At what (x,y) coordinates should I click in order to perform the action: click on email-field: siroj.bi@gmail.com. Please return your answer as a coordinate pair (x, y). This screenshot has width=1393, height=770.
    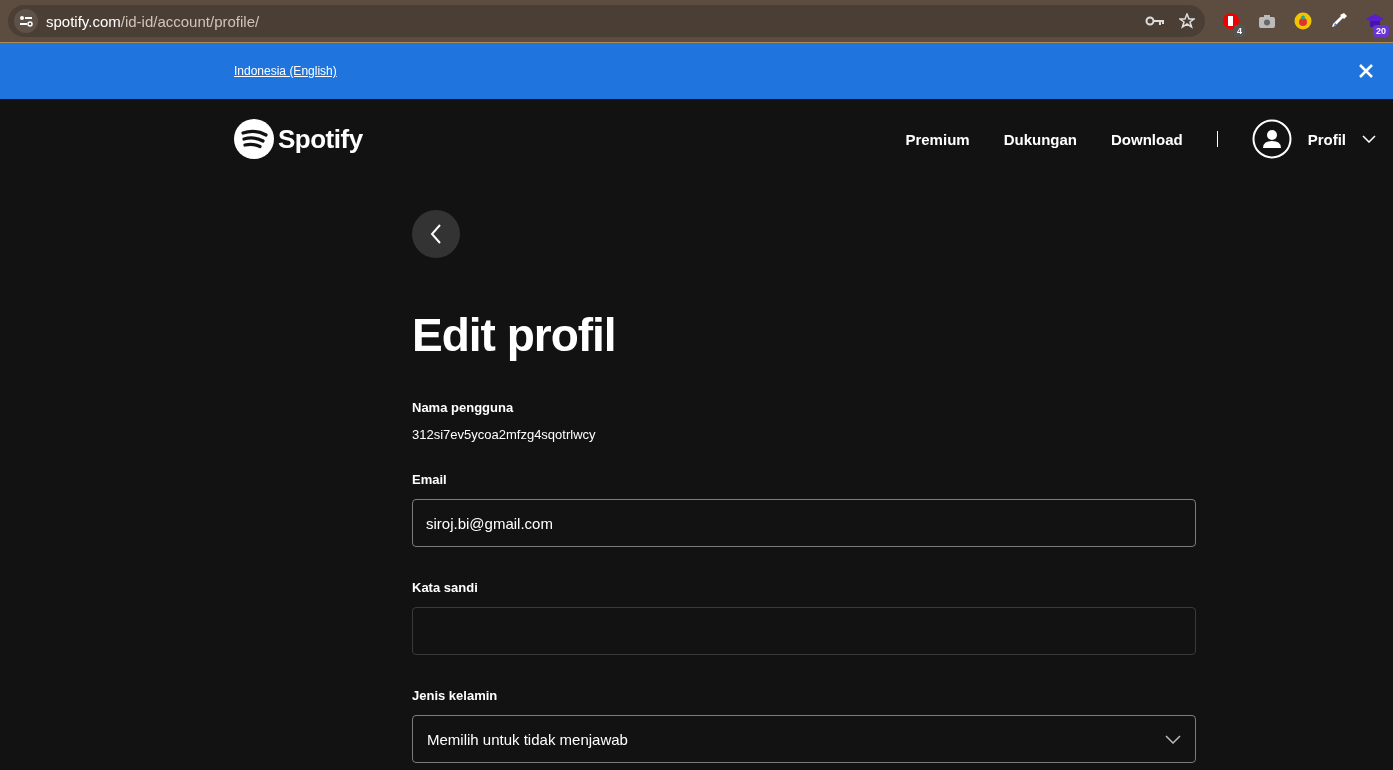
    Looking at the image, I should click on (804, 523).